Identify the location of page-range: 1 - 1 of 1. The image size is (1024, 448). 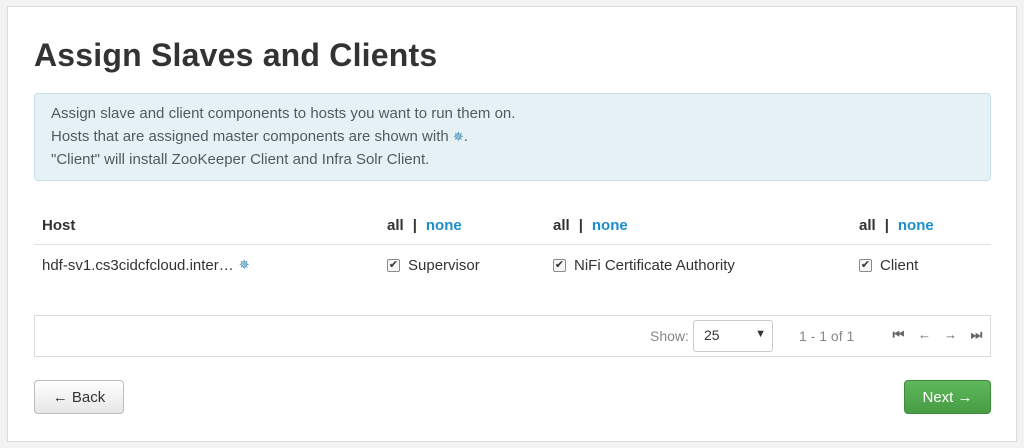
(827, 336).